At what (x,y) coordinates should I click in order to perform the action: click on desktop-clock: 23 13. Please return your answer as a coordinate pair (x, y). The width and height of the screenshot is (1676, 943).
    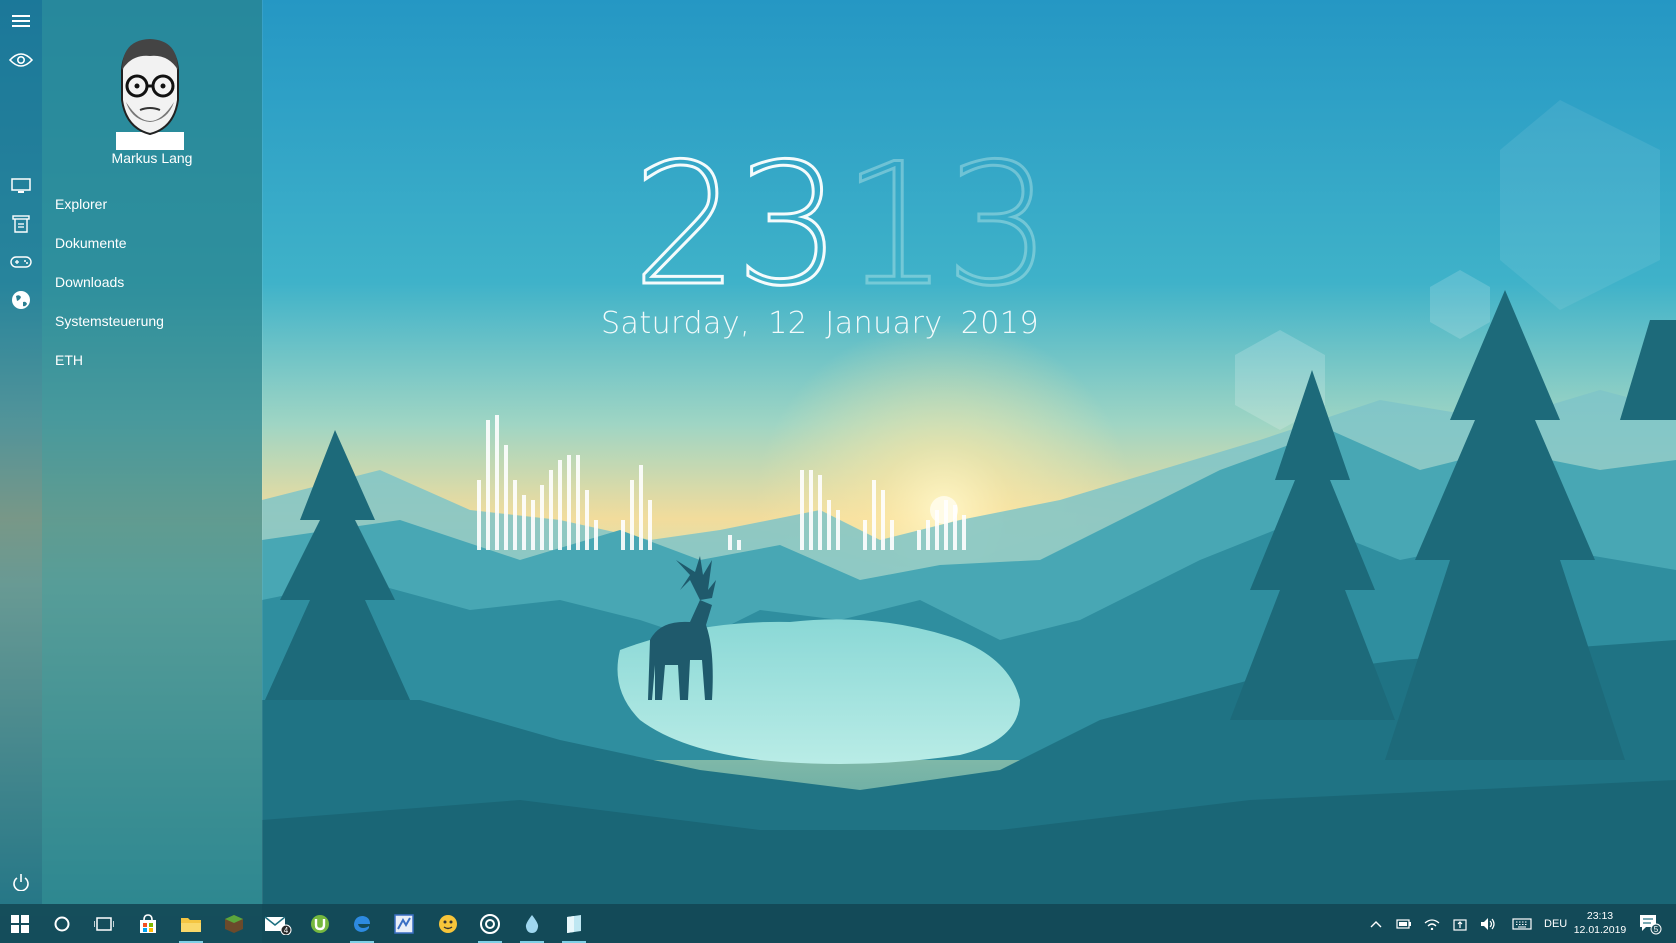
    Looking at the image, I should click on (842, 225).